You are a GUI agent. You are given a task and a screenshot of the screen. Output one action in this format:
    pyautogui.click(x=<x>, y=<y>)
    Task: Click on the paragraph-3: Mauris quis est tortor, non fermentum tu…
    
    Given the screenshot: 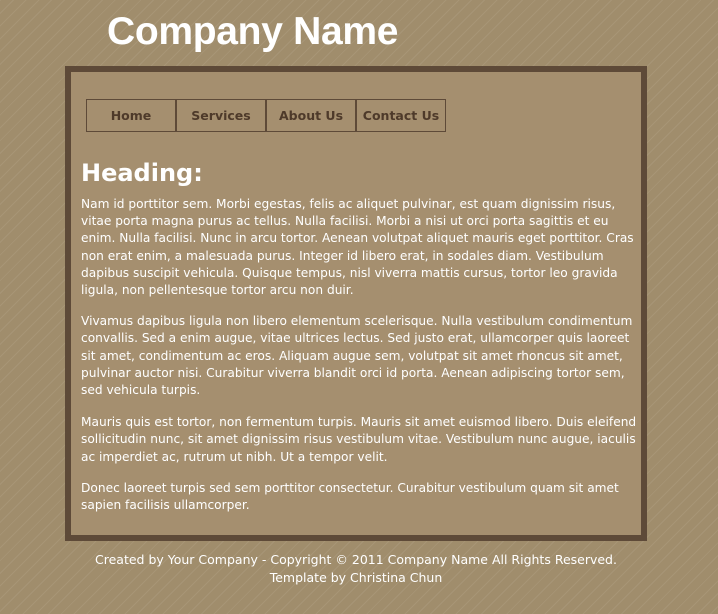 What is the action you would take?
    pyautogui.click(x=359, y=439)
    